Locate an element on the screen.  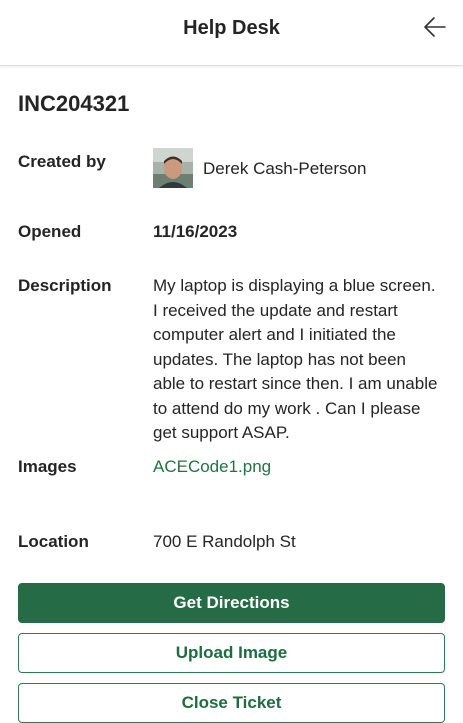
description-label: Description is located at coordinates (65, 285).